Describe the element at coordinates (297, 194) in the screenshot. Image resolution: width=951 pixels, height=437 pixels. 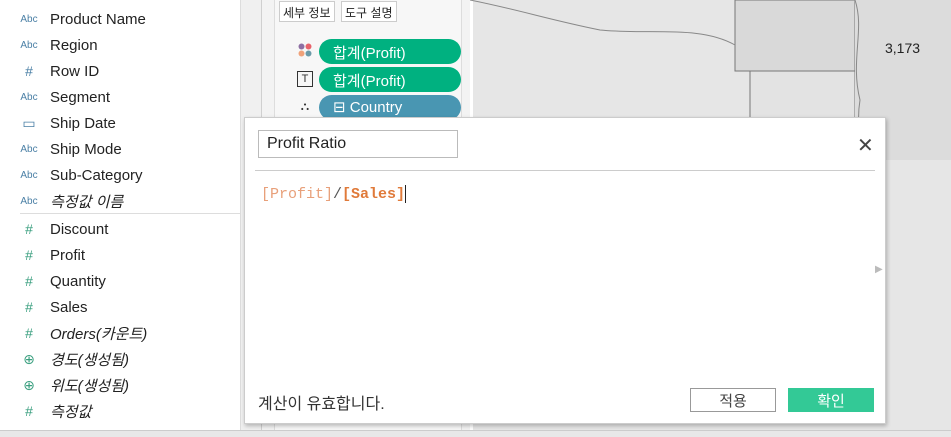
I see `formula-field-profit: [Profit]` at that location.